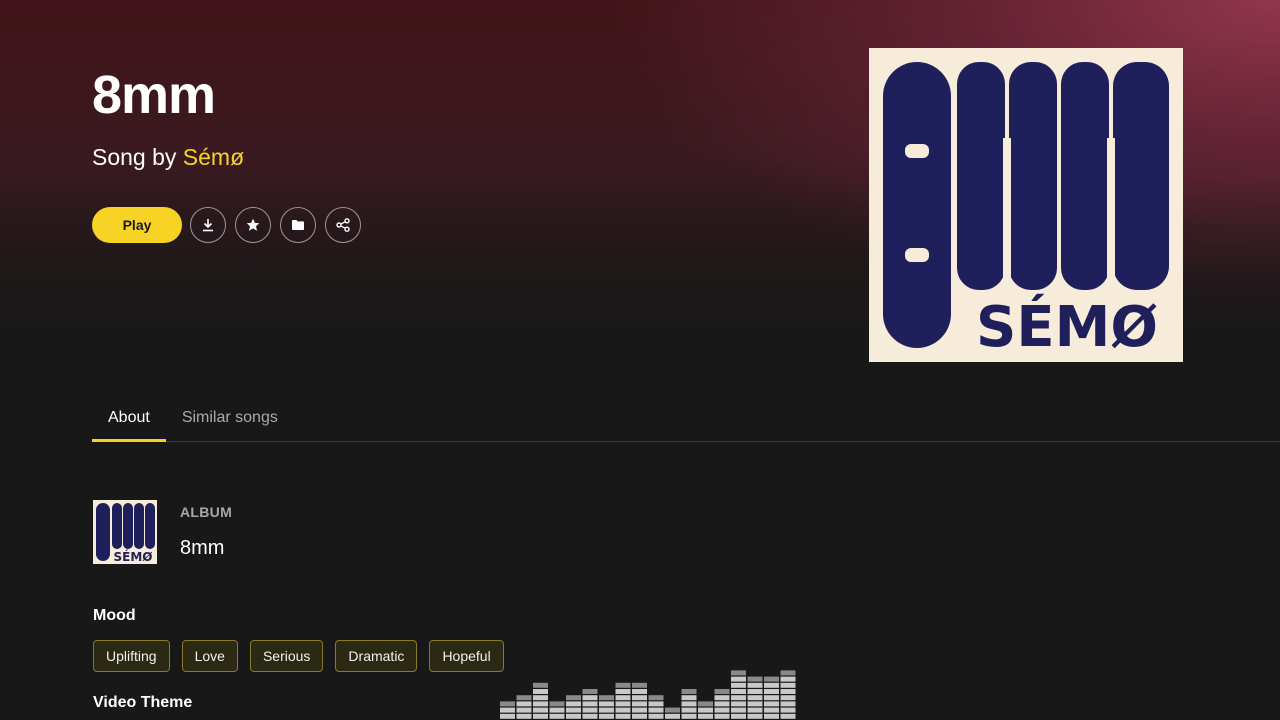 This screenshot has width=1280, height=720. I want to click on album-thumbnail-art: SÉMØ, so click(125, 533).